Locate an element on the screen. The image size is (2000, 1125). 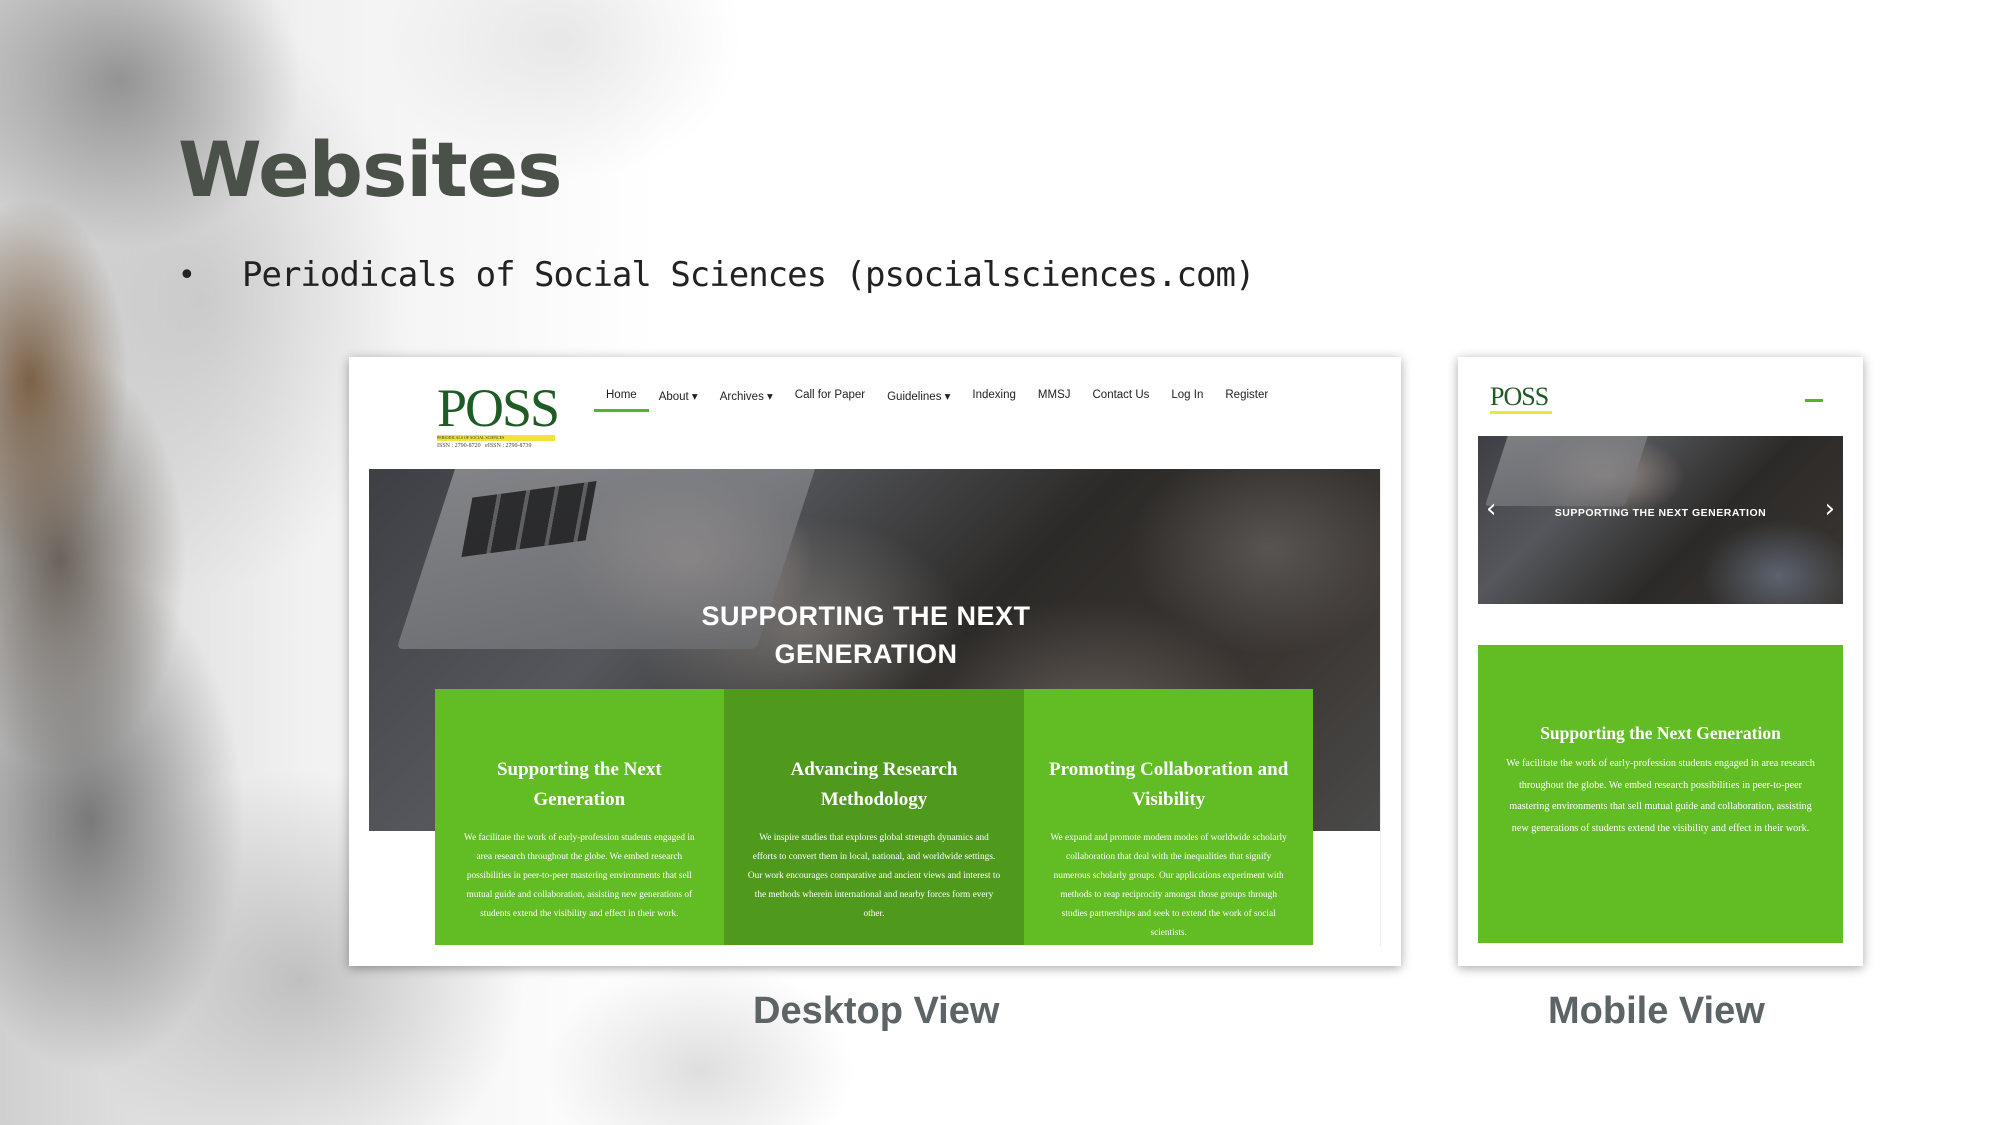
caption-mobile-view: Mobile View is located at coordinates (1656, 1011).